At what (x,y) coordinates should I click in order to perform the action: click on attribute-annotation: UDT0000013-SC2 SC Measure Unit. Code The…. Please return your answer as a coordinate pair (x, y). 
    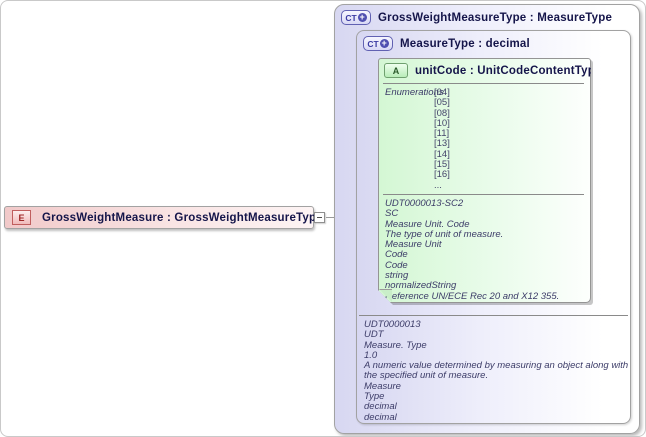
    Looking at the image, I should click on (483, 250).